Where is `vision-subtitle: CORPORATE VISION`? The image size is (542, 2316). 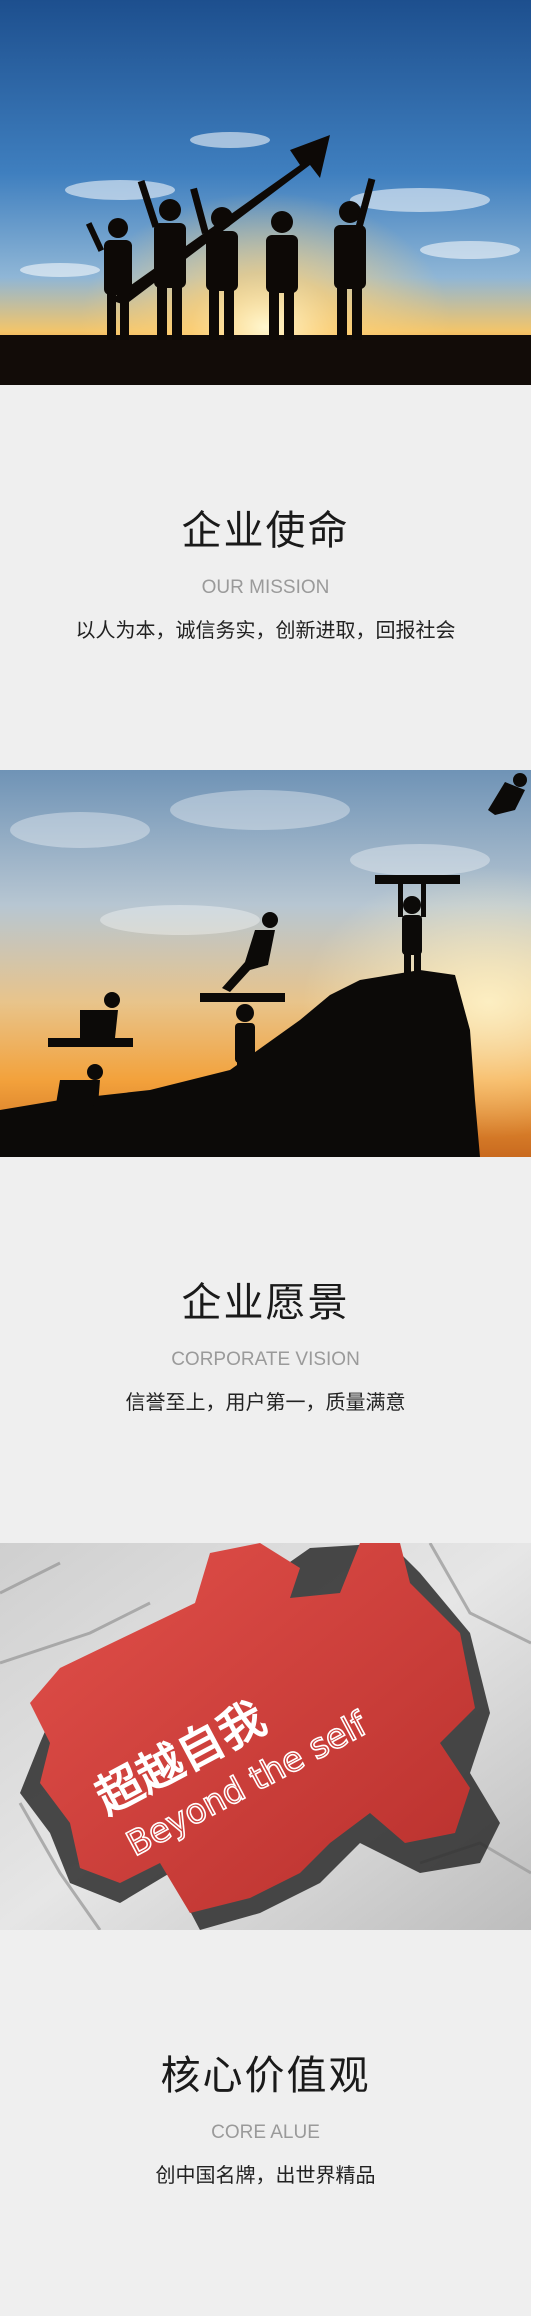
vision-subtitle: CORPORATE VISION is located at coordinates (265, 1359).